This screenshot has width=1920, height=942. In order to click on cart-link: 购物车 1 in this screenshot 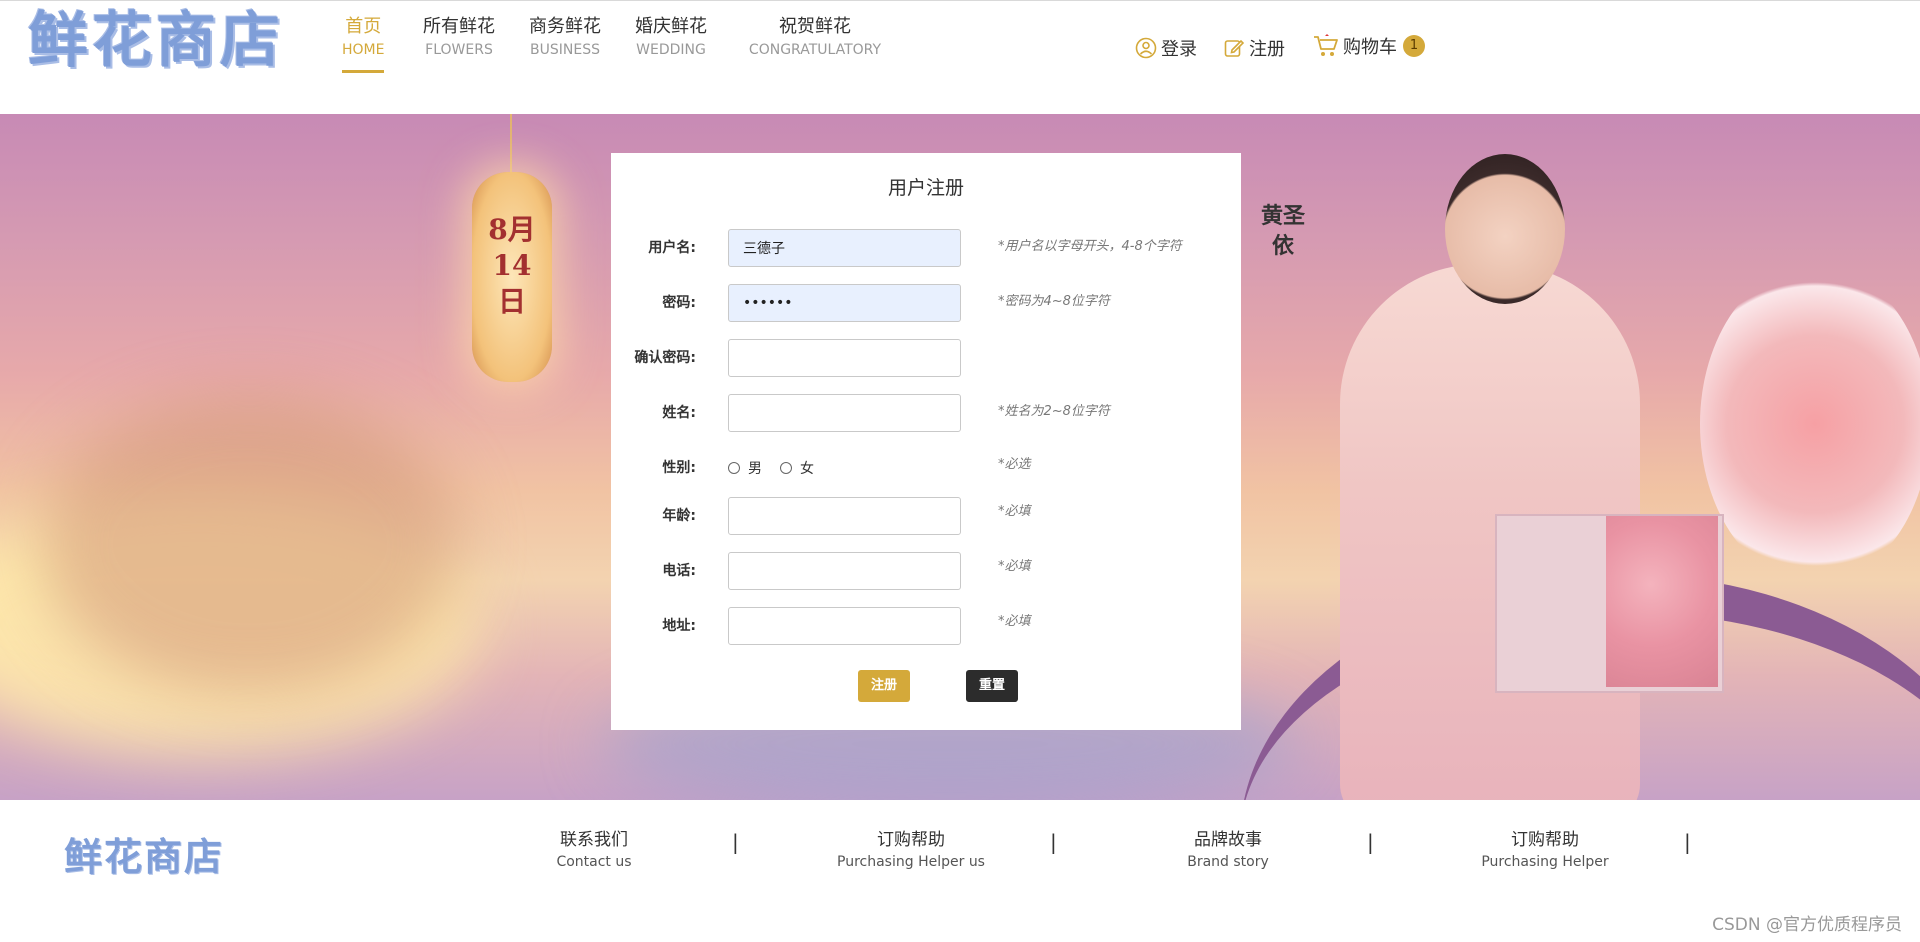, I will do `click(1369, 46)`.